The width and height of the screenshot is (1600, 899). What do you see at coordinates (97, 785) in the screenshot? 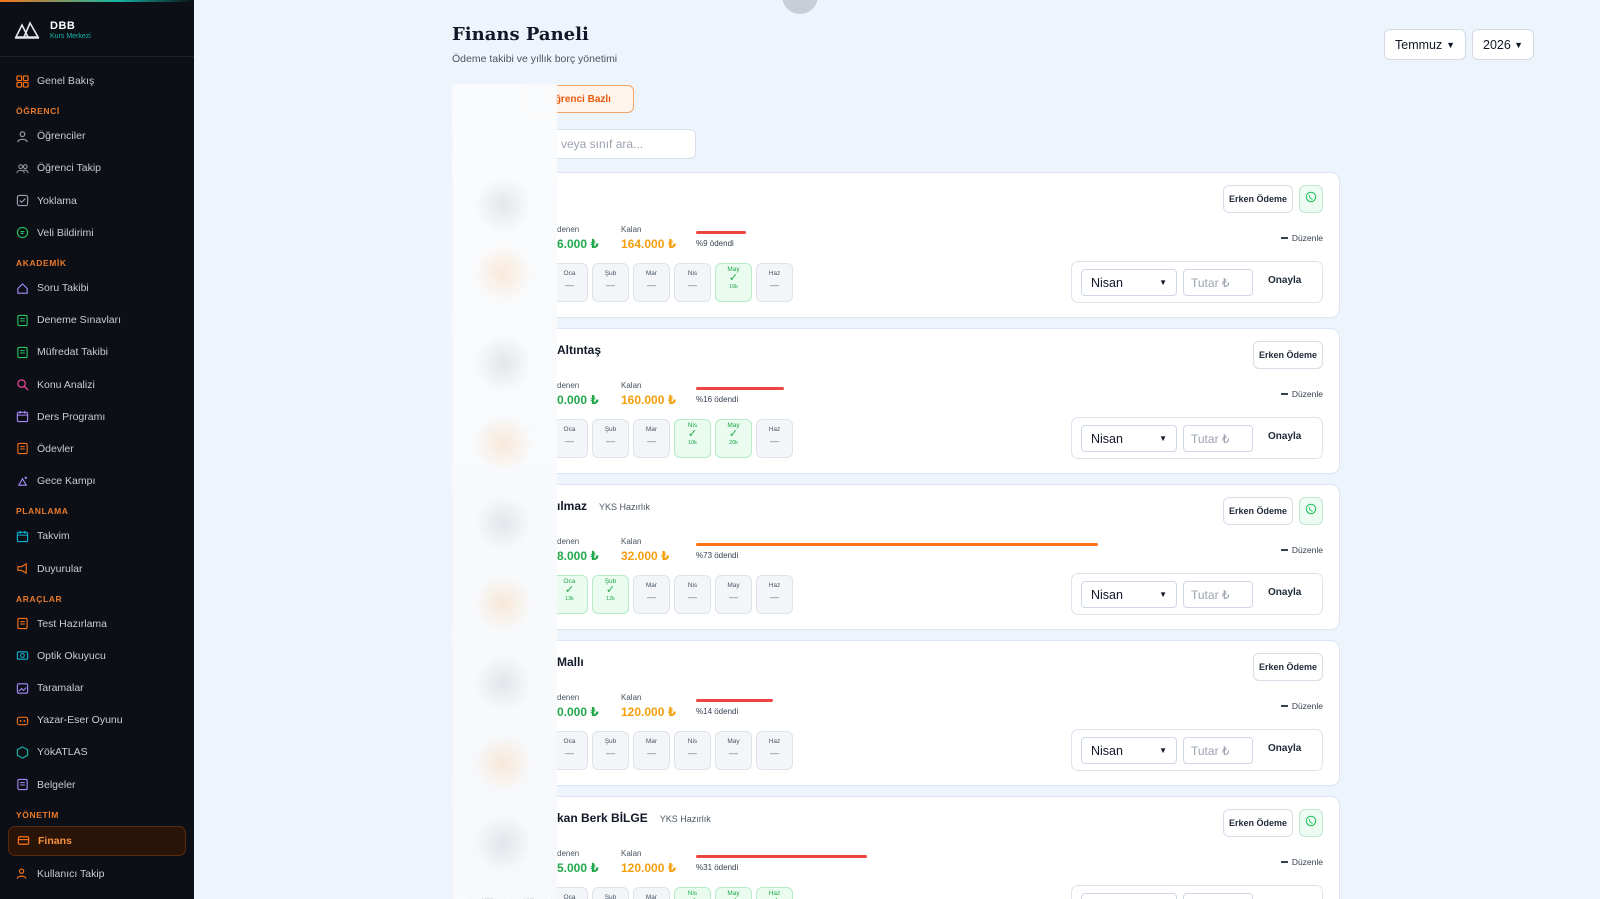
I see `sidebar-item-belgeler: Belgeler` at bounding box center [97, 785].